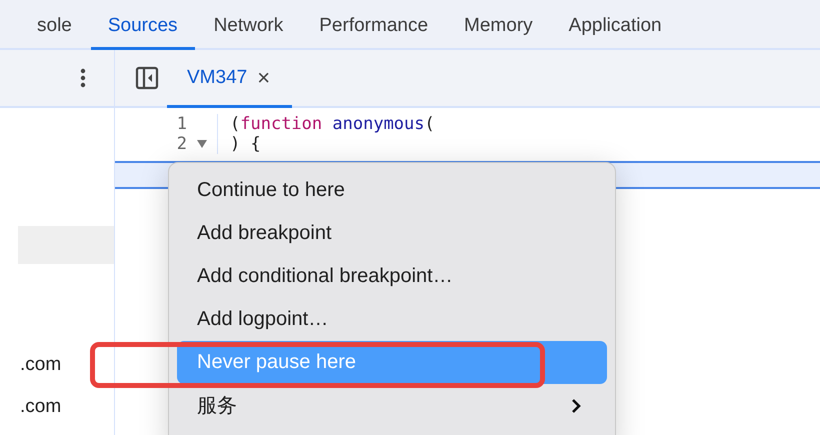  What do you see at coordinates (202, 144) in the screenshot?
I see `fold-triangle-icon` at bounding box center [202, 144].